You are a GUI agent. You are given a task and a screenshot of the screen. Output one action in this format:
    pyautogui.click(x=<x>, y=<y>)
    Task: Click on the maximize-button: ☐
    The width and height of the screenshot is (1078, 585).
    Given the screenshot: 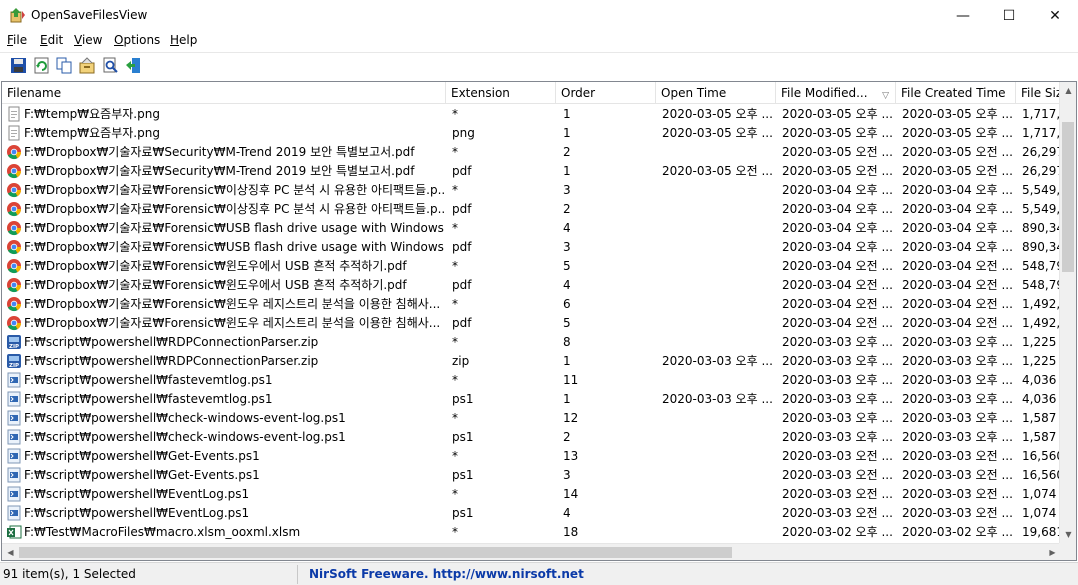 What is the action you would take?
    pyautogui.click(x=1009, y=15)
    